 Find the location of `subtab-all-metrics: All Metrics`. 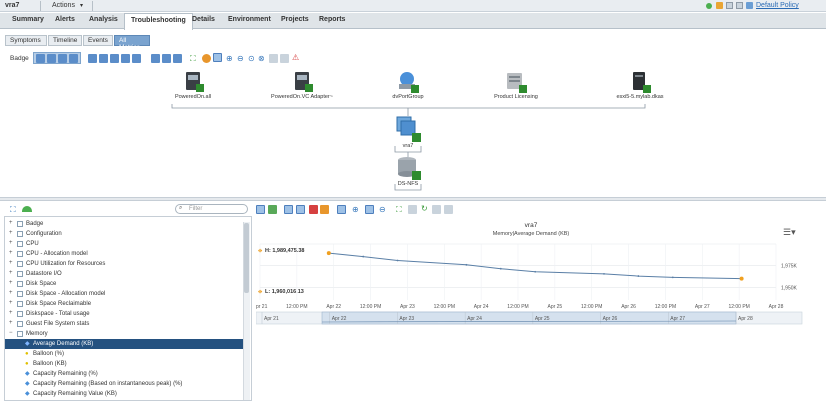

subtab-all-metrics: All Metrics is located at coordinates (132, 43).